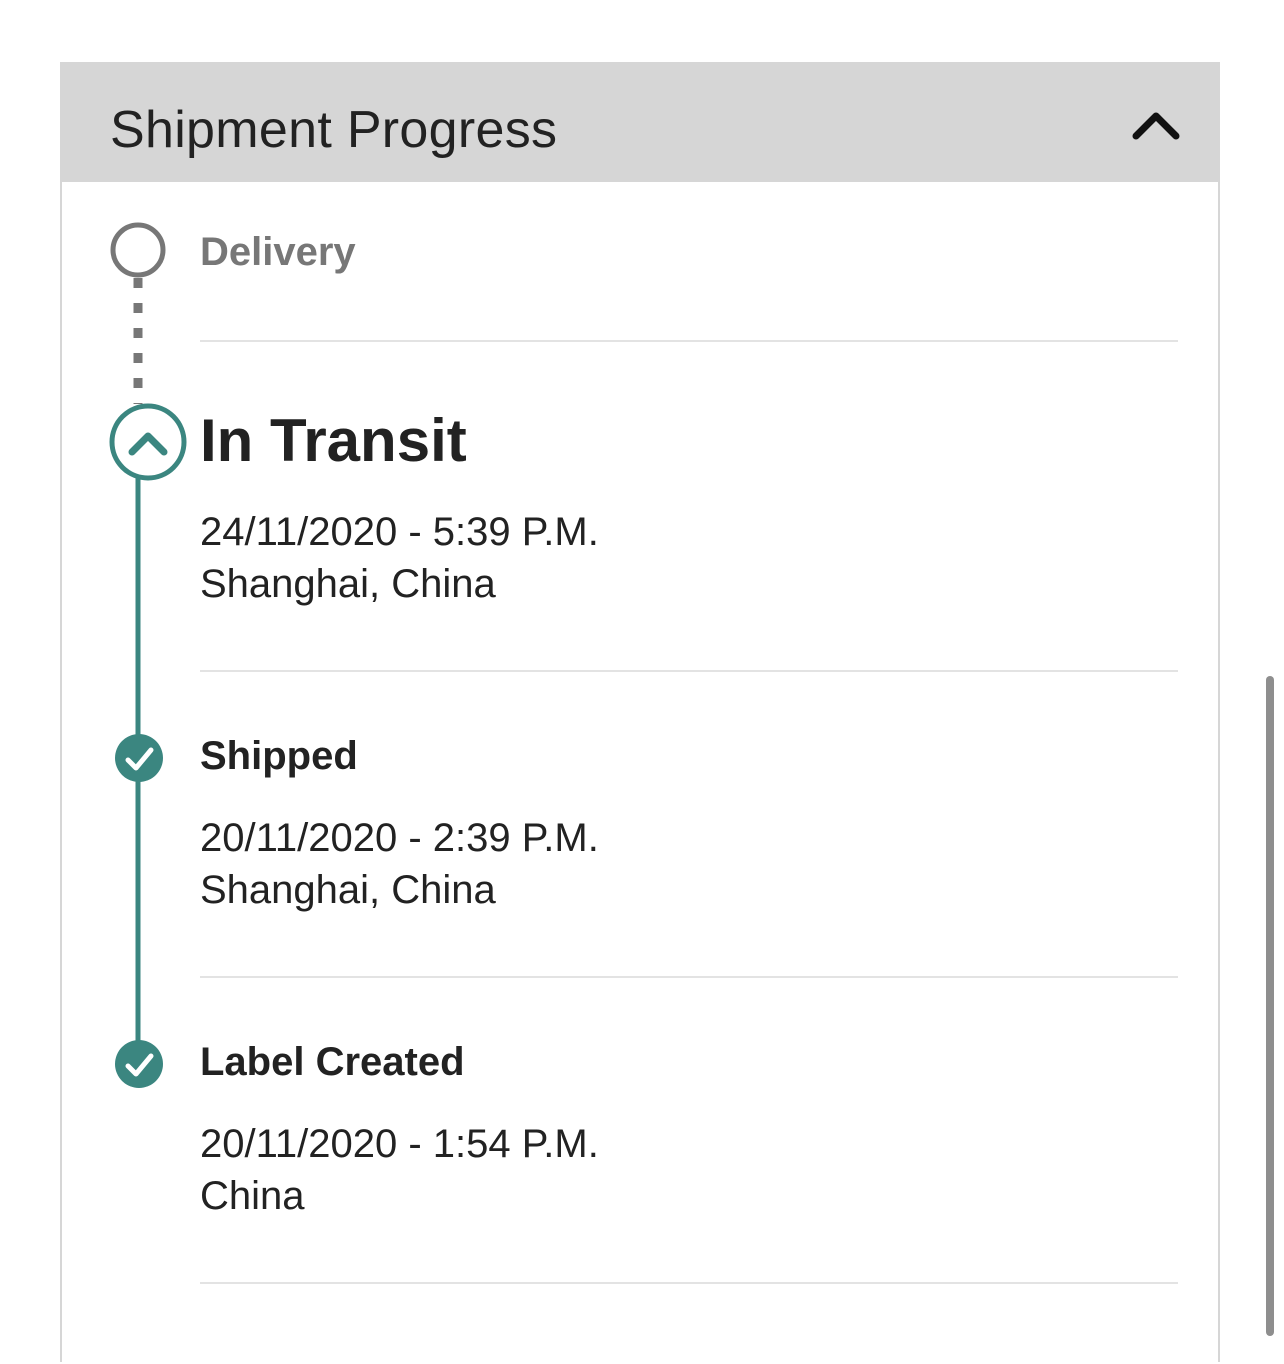 Image resolution: width=1284 pixels, height=1364 pixels. Describe the element at coordinates (399, 838) in the screenshot. I see `step-datetime-shipped: 20/11/2020 - 2:39 P.M.` at that location.